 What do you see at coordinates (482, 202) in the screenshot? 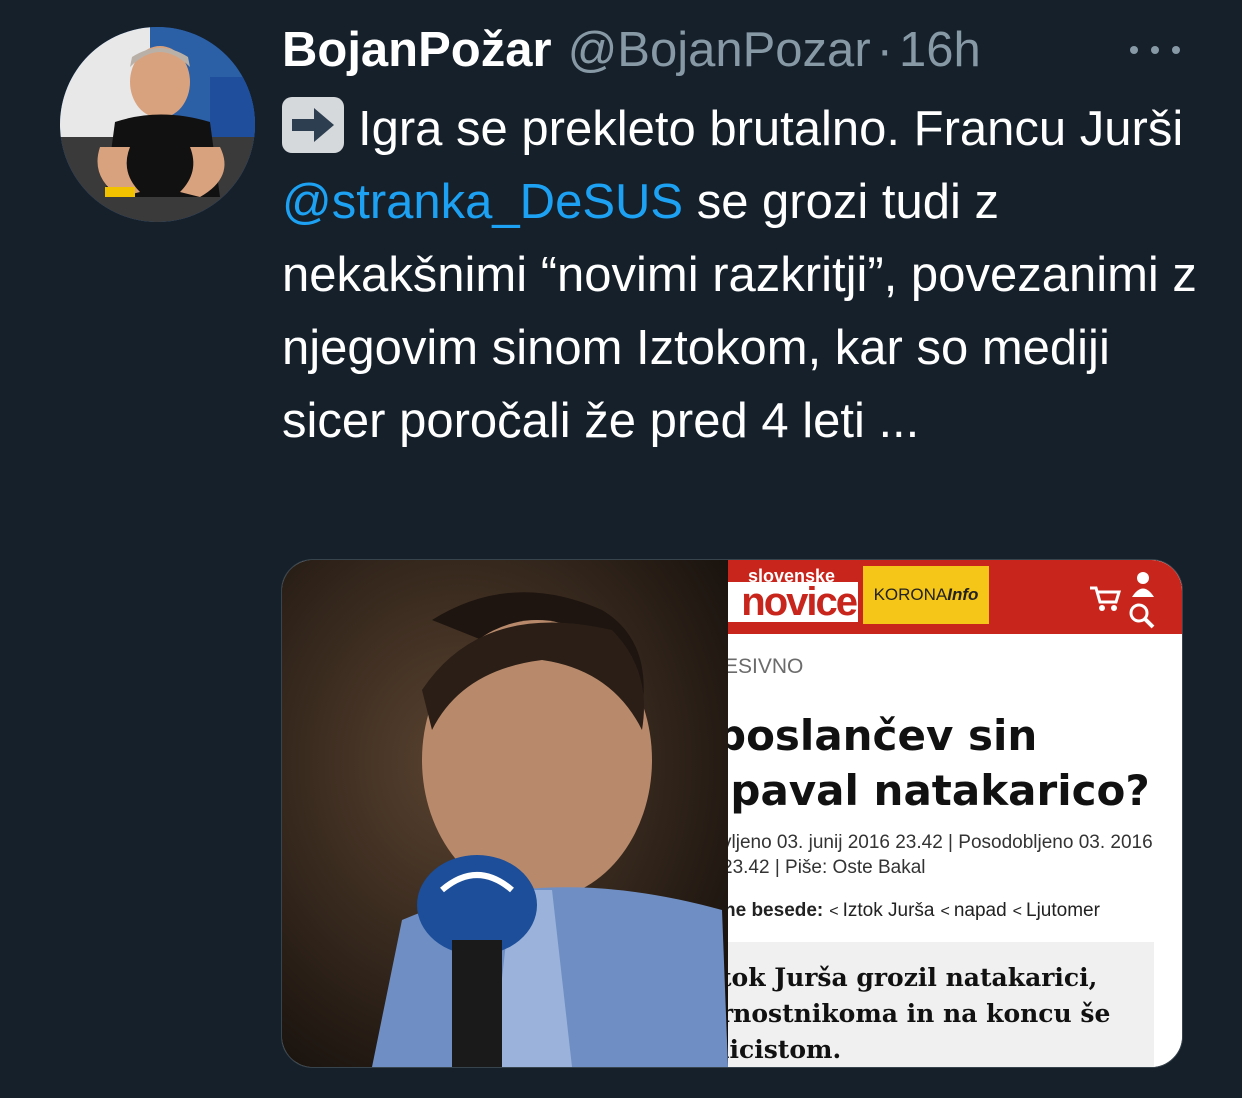
I see `mention-link: @stranka_DeSUS` at bounding box center [482, 202].